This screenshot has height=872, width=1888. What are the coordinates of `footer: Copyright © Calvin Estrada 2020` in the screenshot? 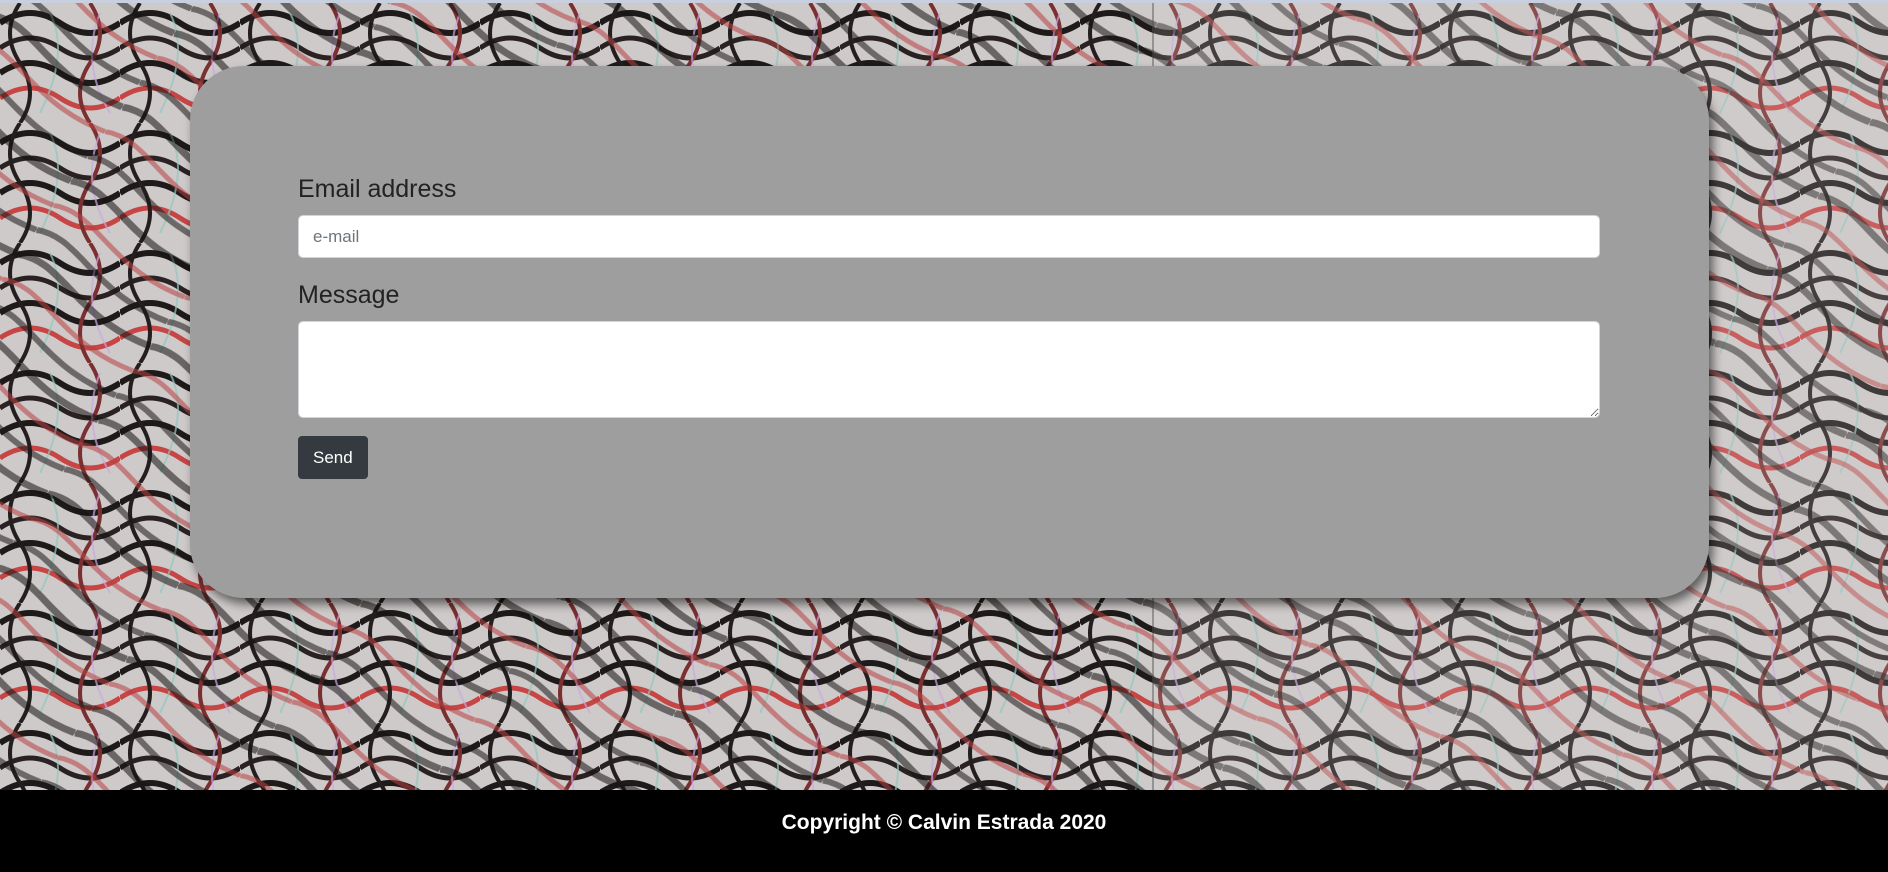 It's located at (944, 831).